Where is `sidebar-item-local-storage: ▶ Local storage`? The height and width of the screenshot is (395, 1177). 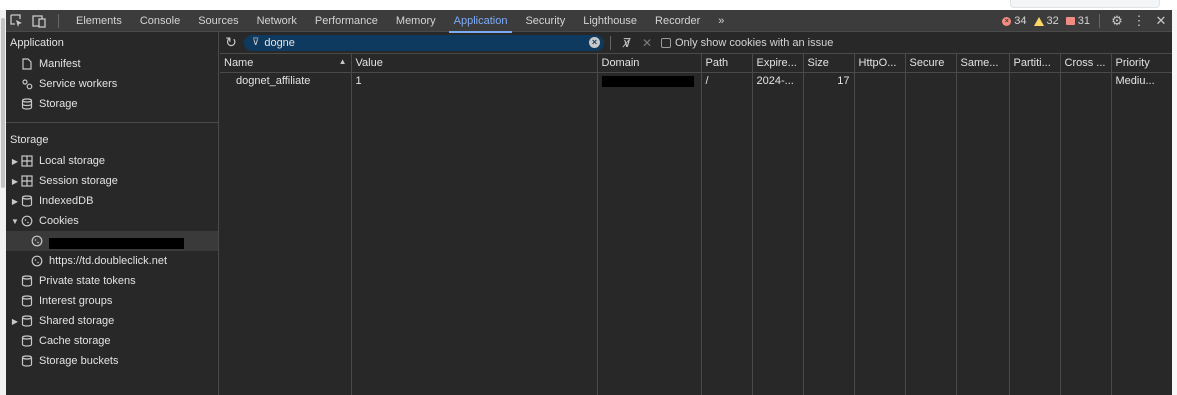 sidebar-item-local-storage: ▶ Local storage is located at coordinates (112, 161).